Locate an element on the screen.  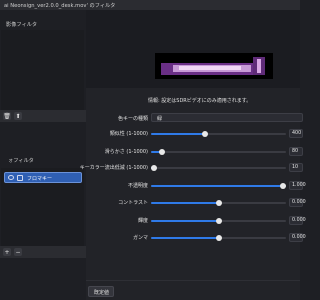
value-spinbox: 1.000 is located at coordinates (297, 185).